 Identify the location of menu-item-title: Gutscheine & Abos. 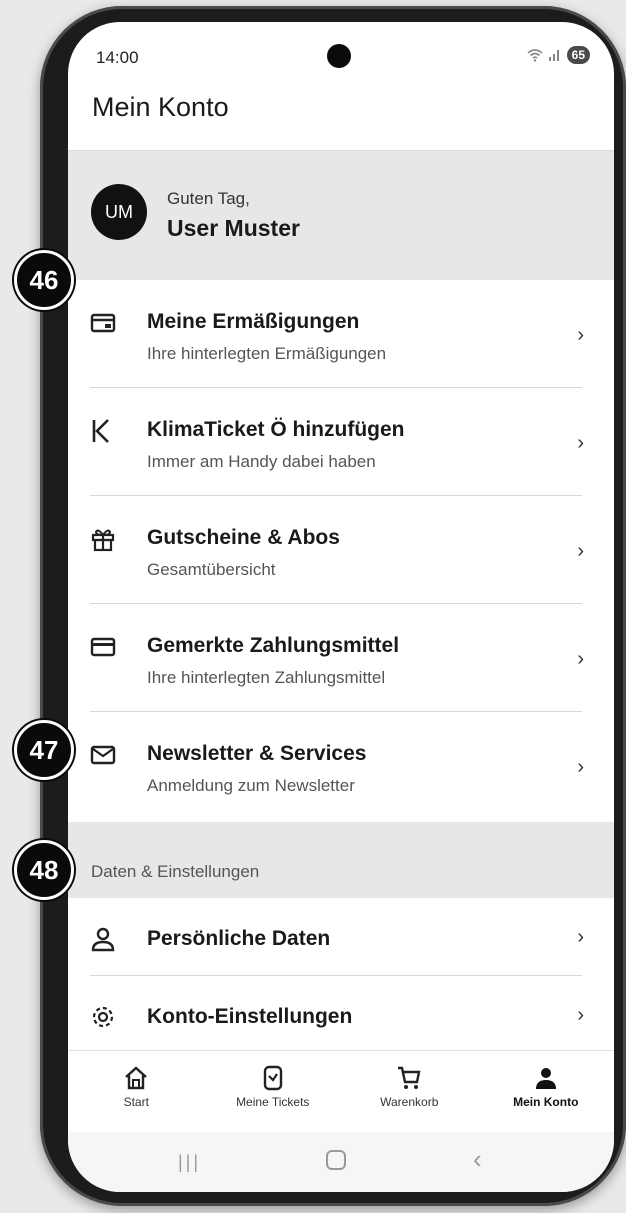
(243, 537).